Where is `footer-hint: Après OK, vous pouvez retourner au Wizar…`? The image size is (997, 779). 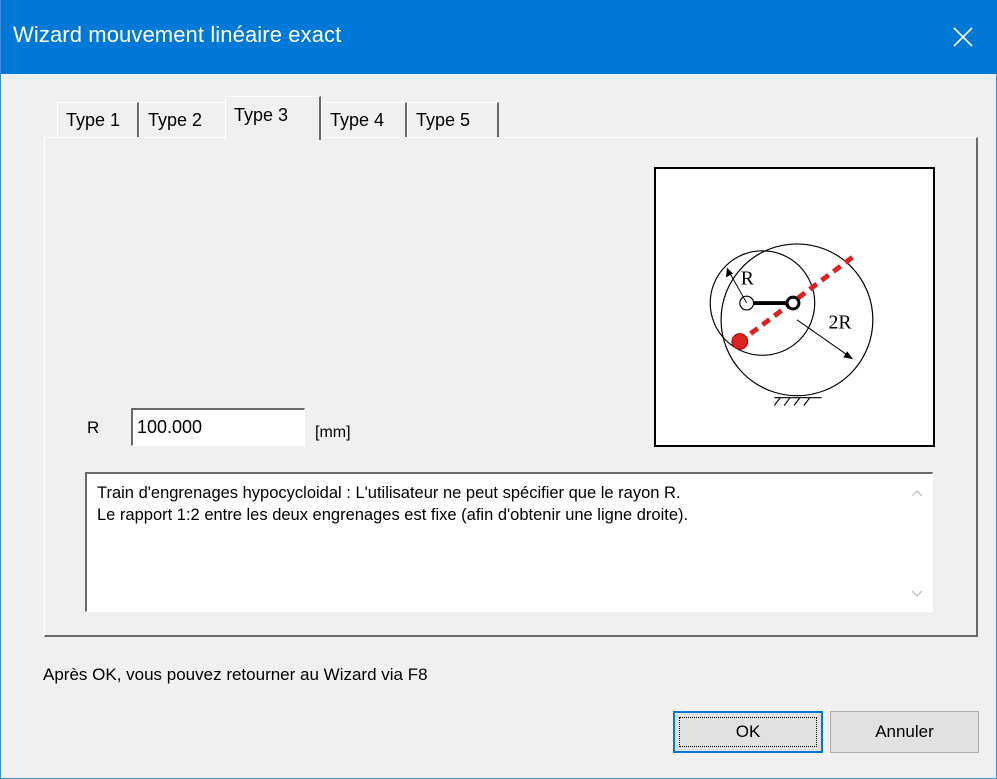 footer-hint: Après OK, vous pouvez retourner au Wizar… is located at coordinates (235, 674).